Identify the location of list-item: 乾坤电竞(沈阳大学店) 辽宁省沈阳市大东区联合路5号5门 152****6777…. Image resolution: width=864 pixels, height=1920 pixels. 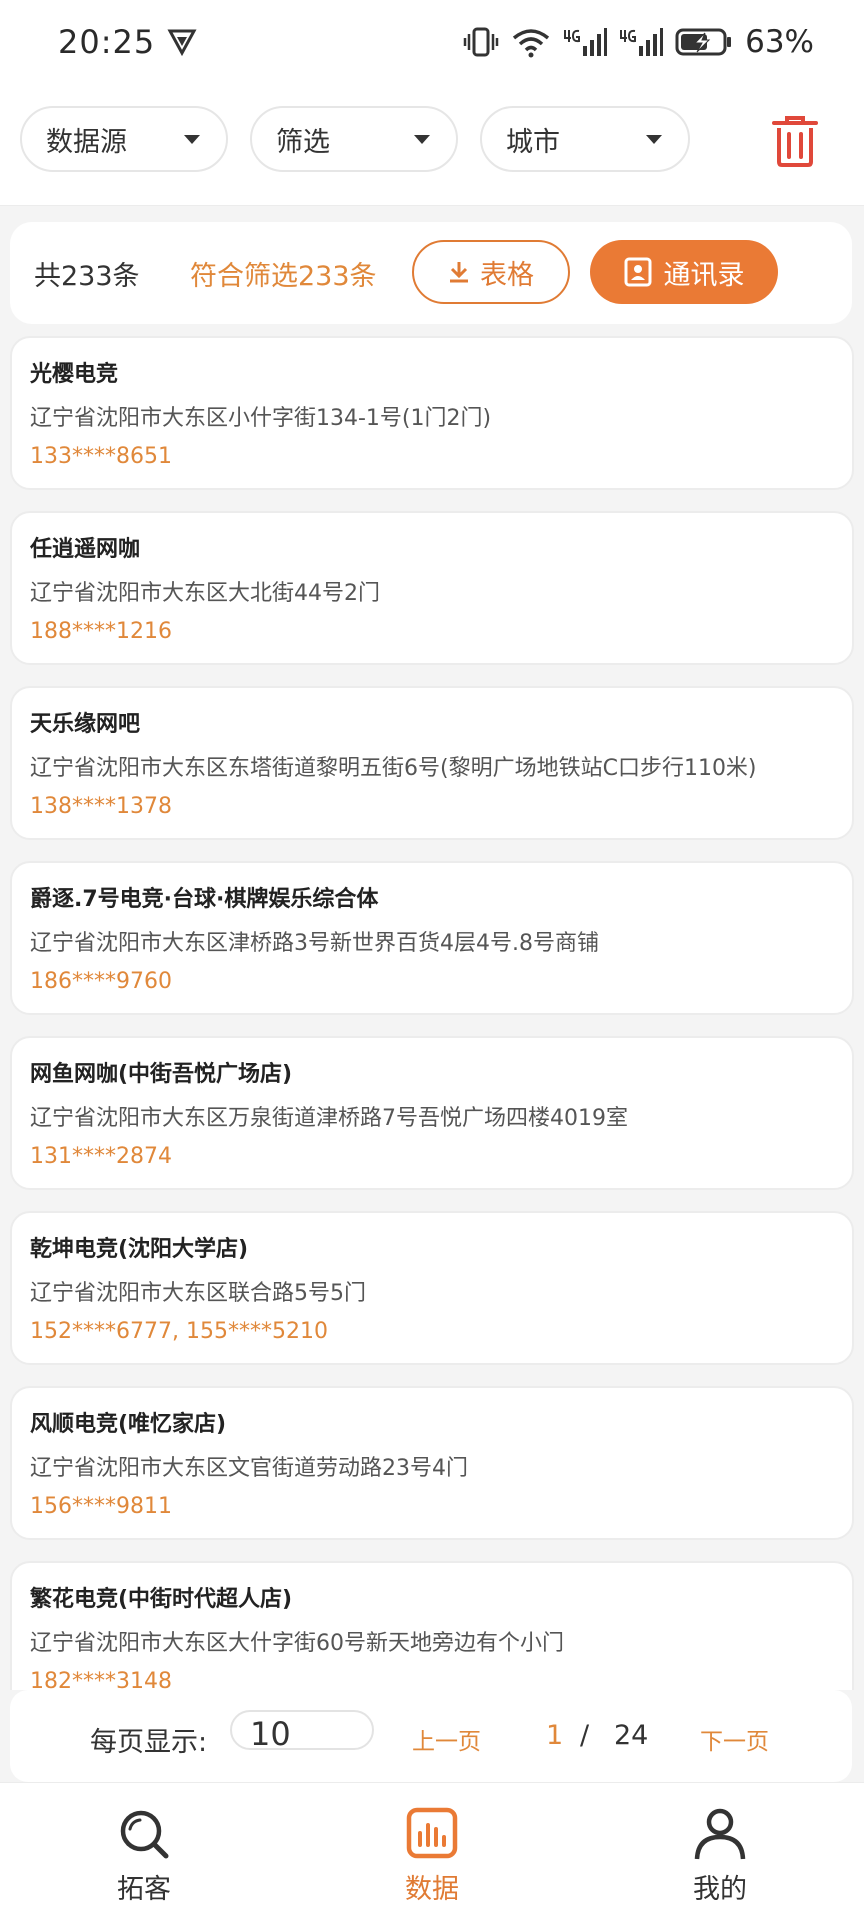
(432, 1288).